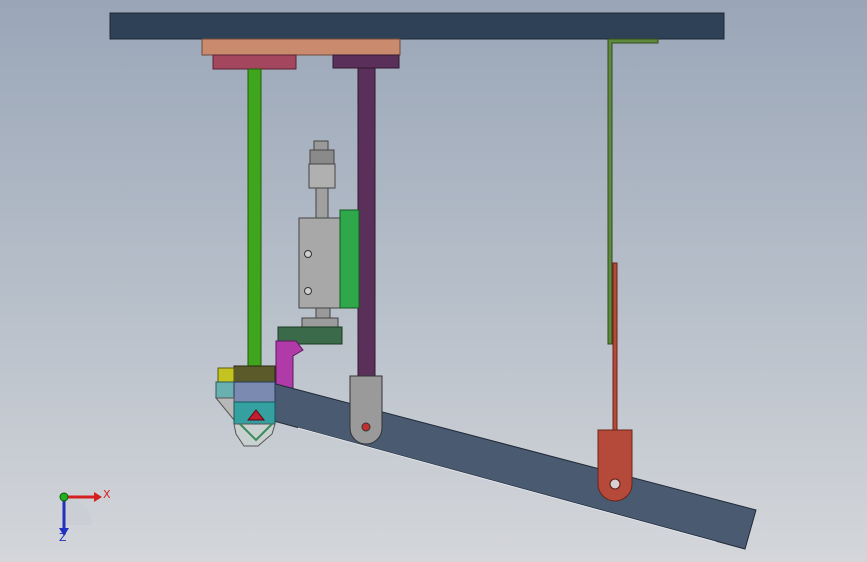 The image size is (867, 562). Describe the element at coordinates (107, 494) in the screenshot. I see `x-axis-label: X` at that location.